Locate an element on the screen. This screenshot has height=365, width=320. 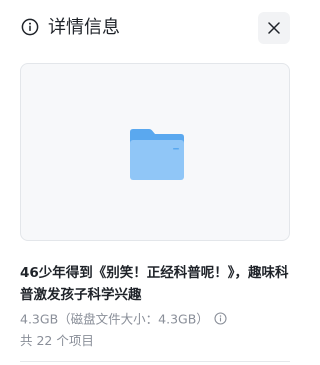
disk-size: （磁盘文件大小：4.3GB） is located at coordinates (133, 319).